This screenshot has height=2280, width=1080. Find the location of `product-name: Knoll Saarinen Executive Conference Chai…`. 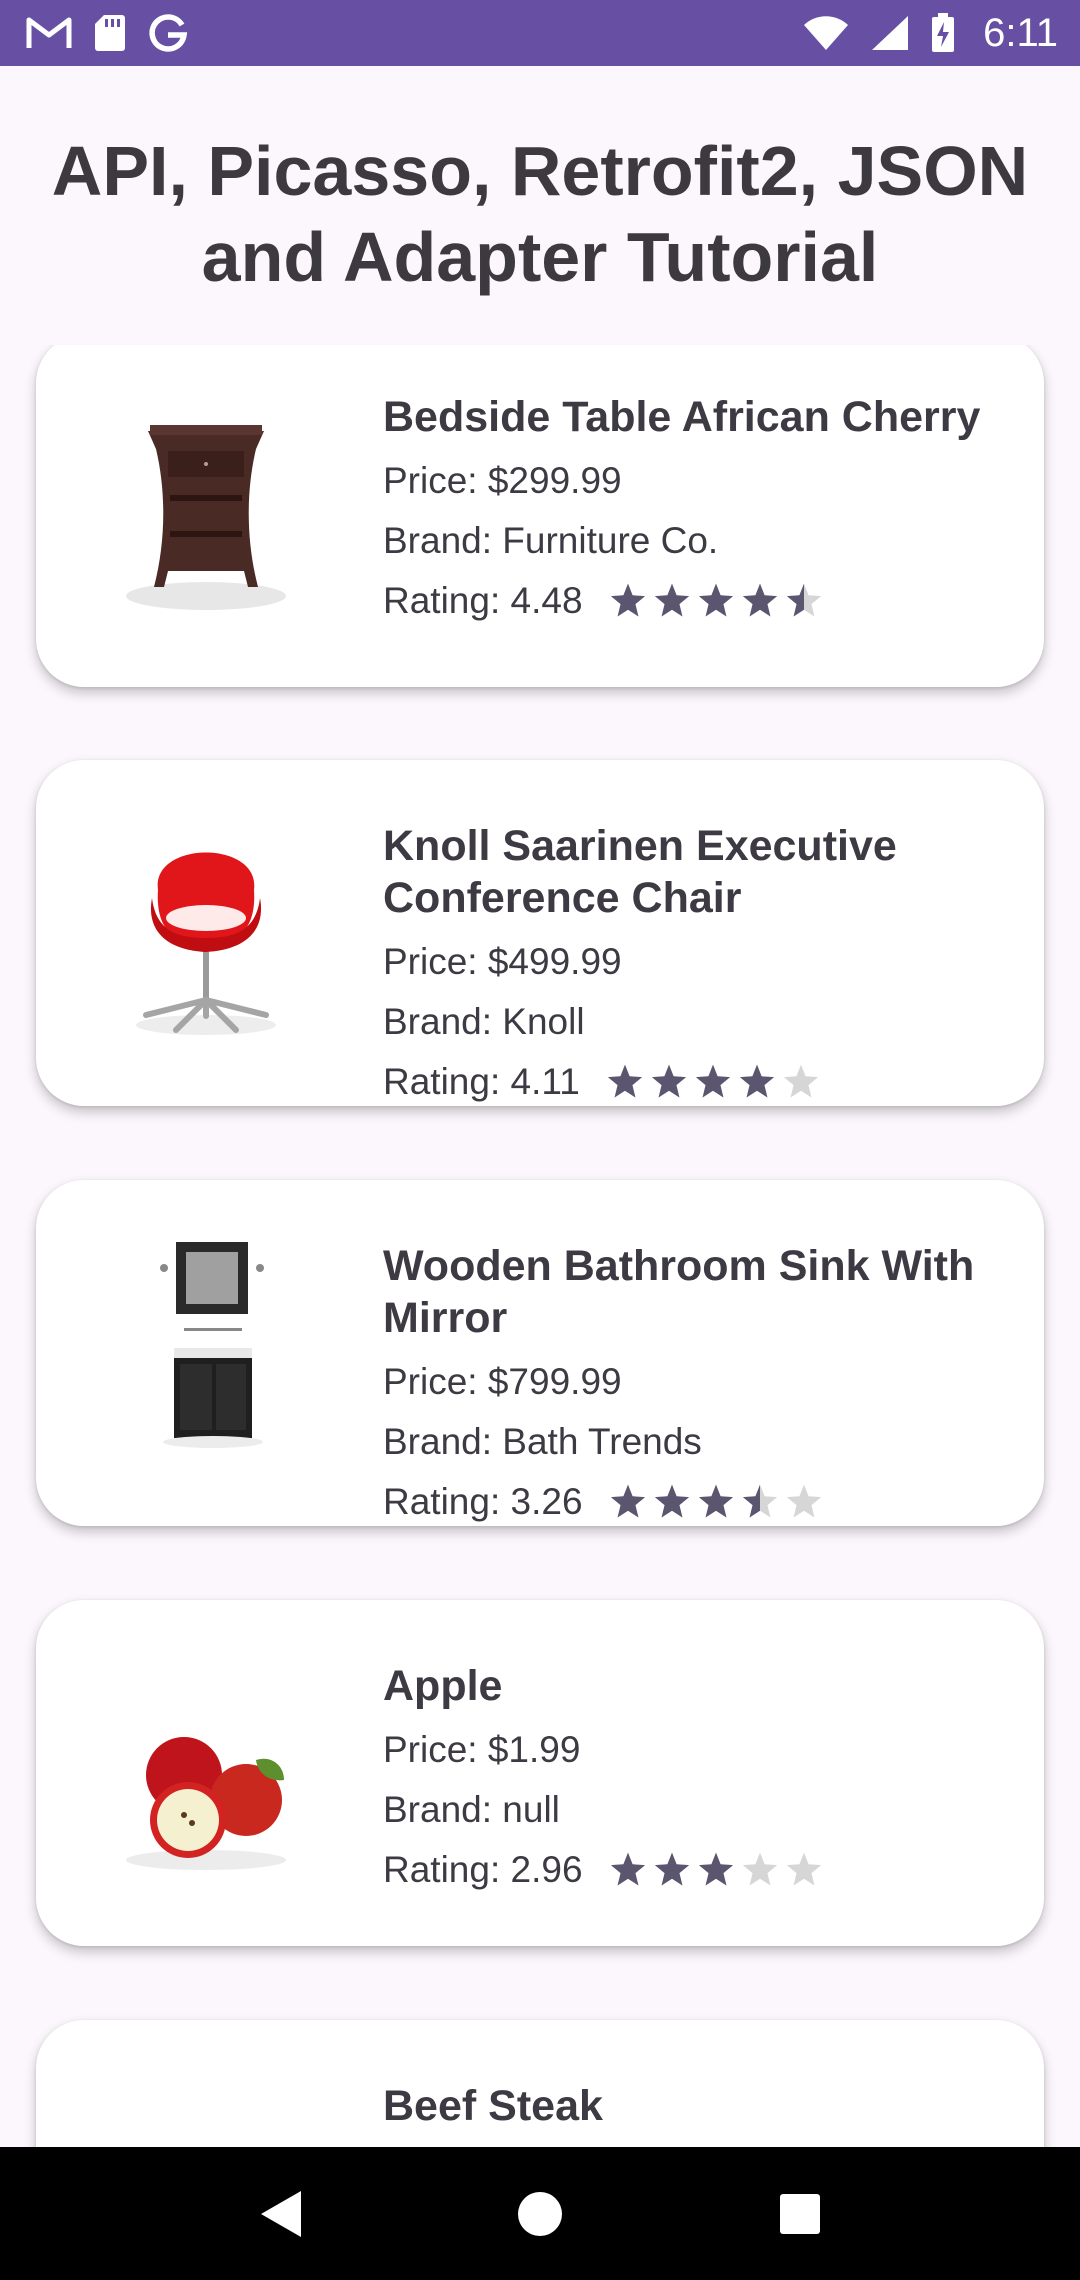

product-name: Knoll Saarinen Executive Conference Chai… is located at coordinates (640, 872).